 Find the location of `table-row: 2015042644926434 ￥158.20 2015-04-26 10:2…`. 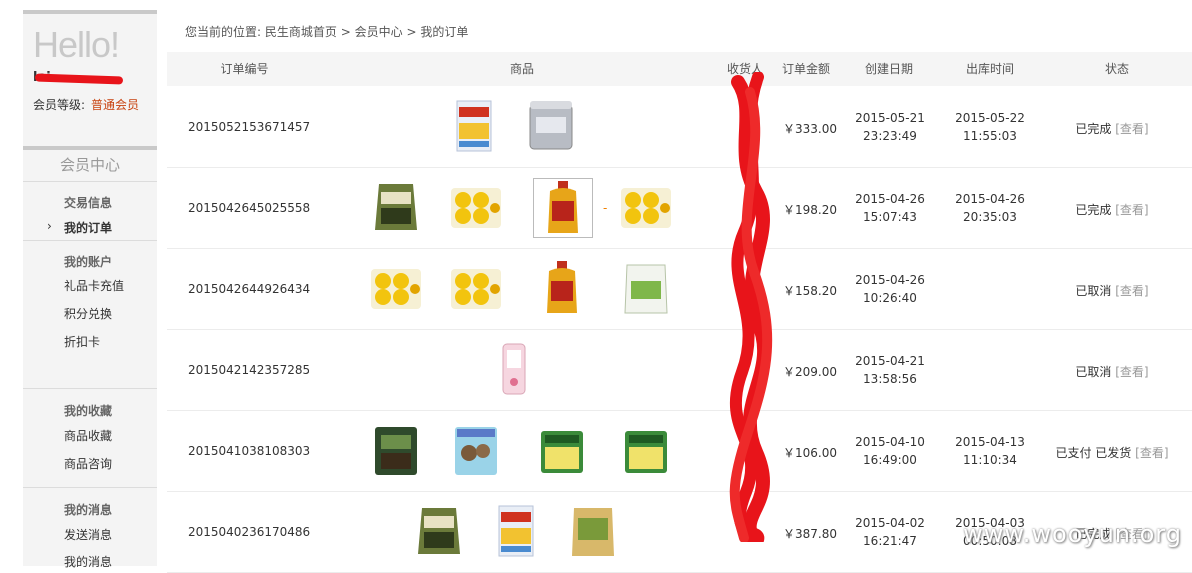

table-row: 2015042644926434 ￥158.20 2015-04-26 10:2… is located at coordinates (679, 289).